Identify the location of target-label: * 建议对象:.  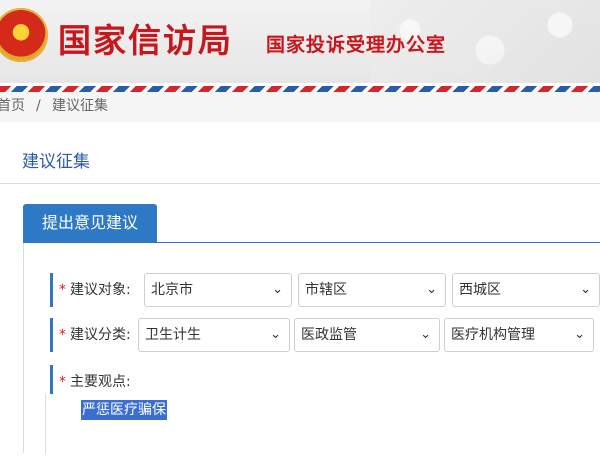
(99, 290).